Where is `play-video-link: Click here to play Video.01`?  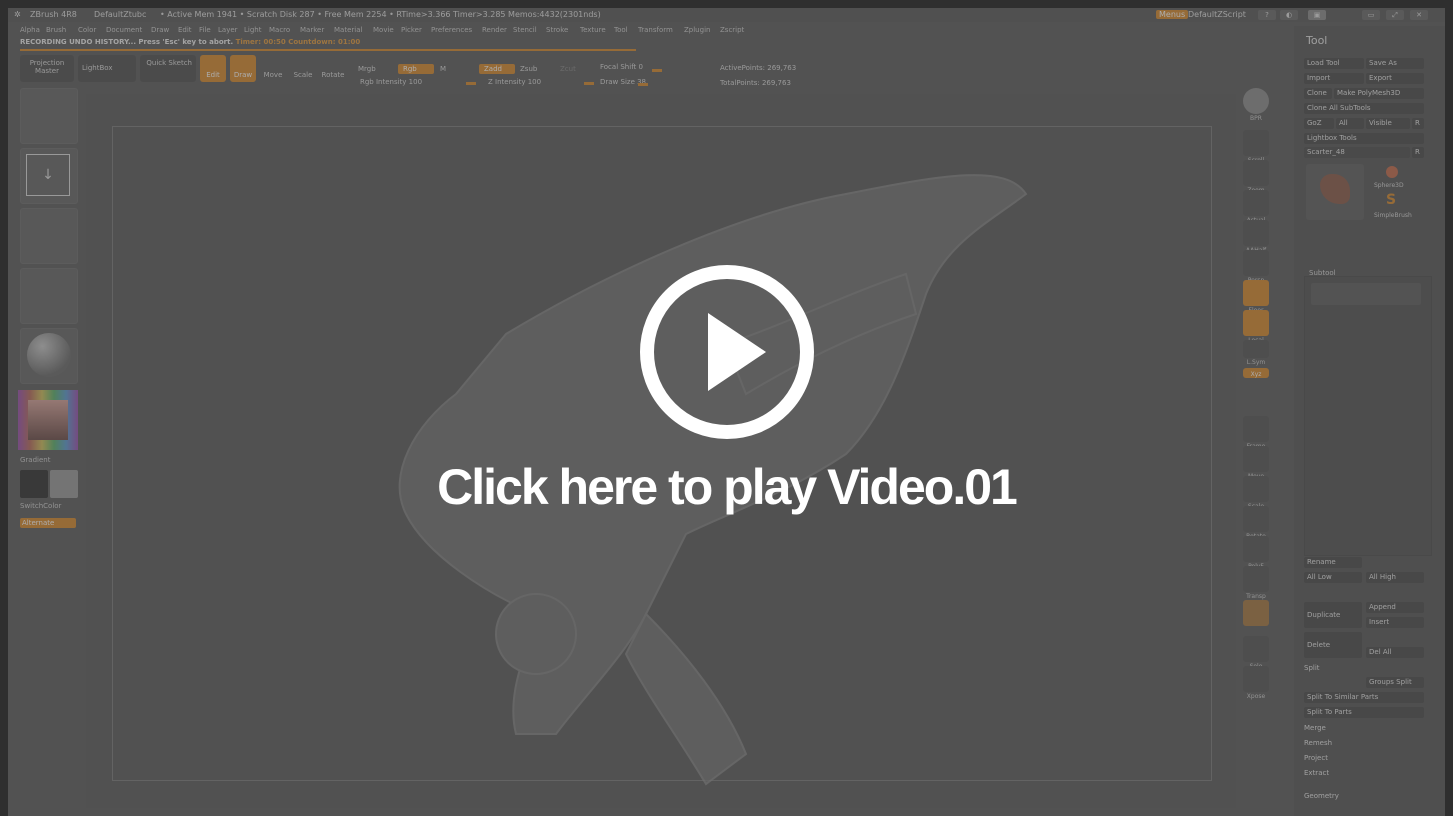
play-video-link: Click here to play Video.01 is located at coordinates (726, 487).